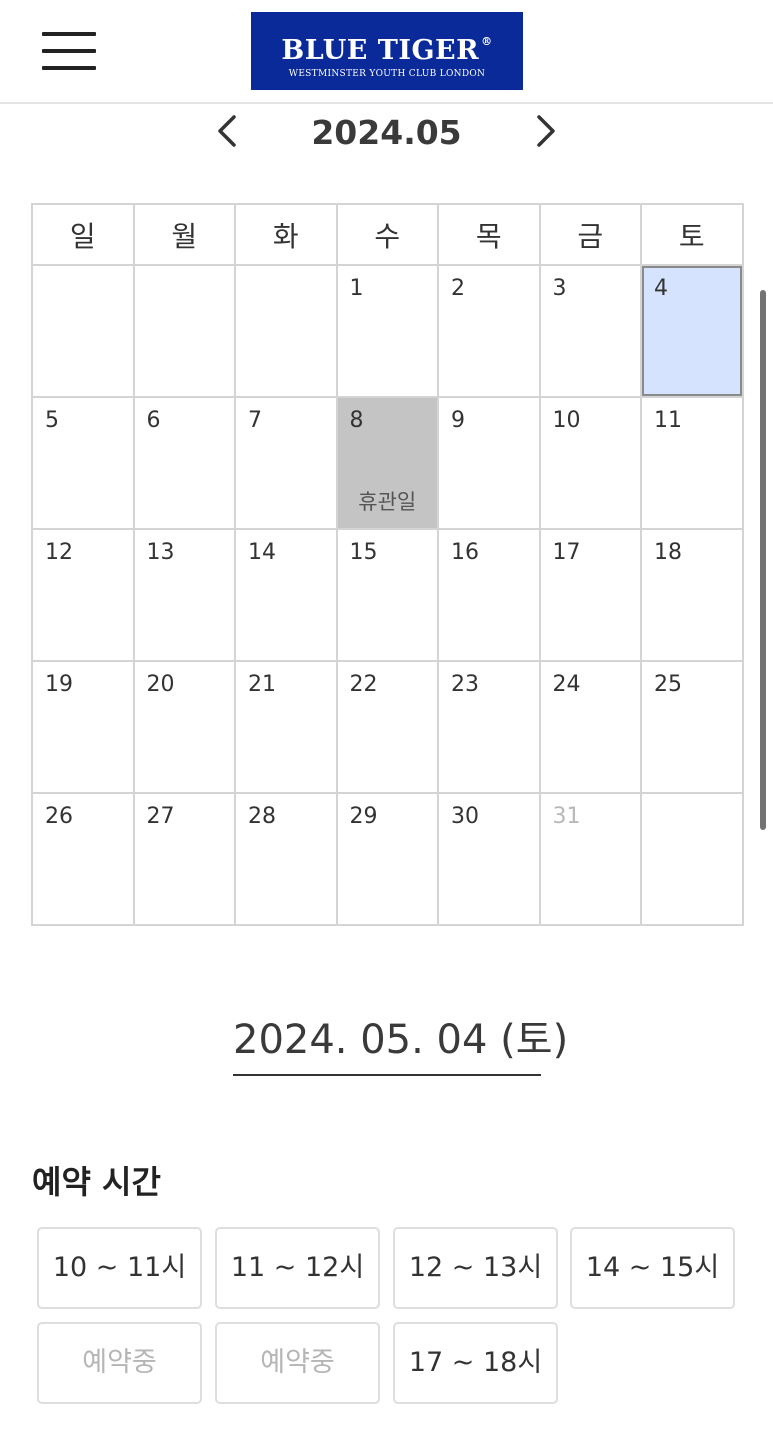 Image resolution: width=773 pixels, height=1438 pixels. I want to click on day-cell: 22, so click(387, 727).